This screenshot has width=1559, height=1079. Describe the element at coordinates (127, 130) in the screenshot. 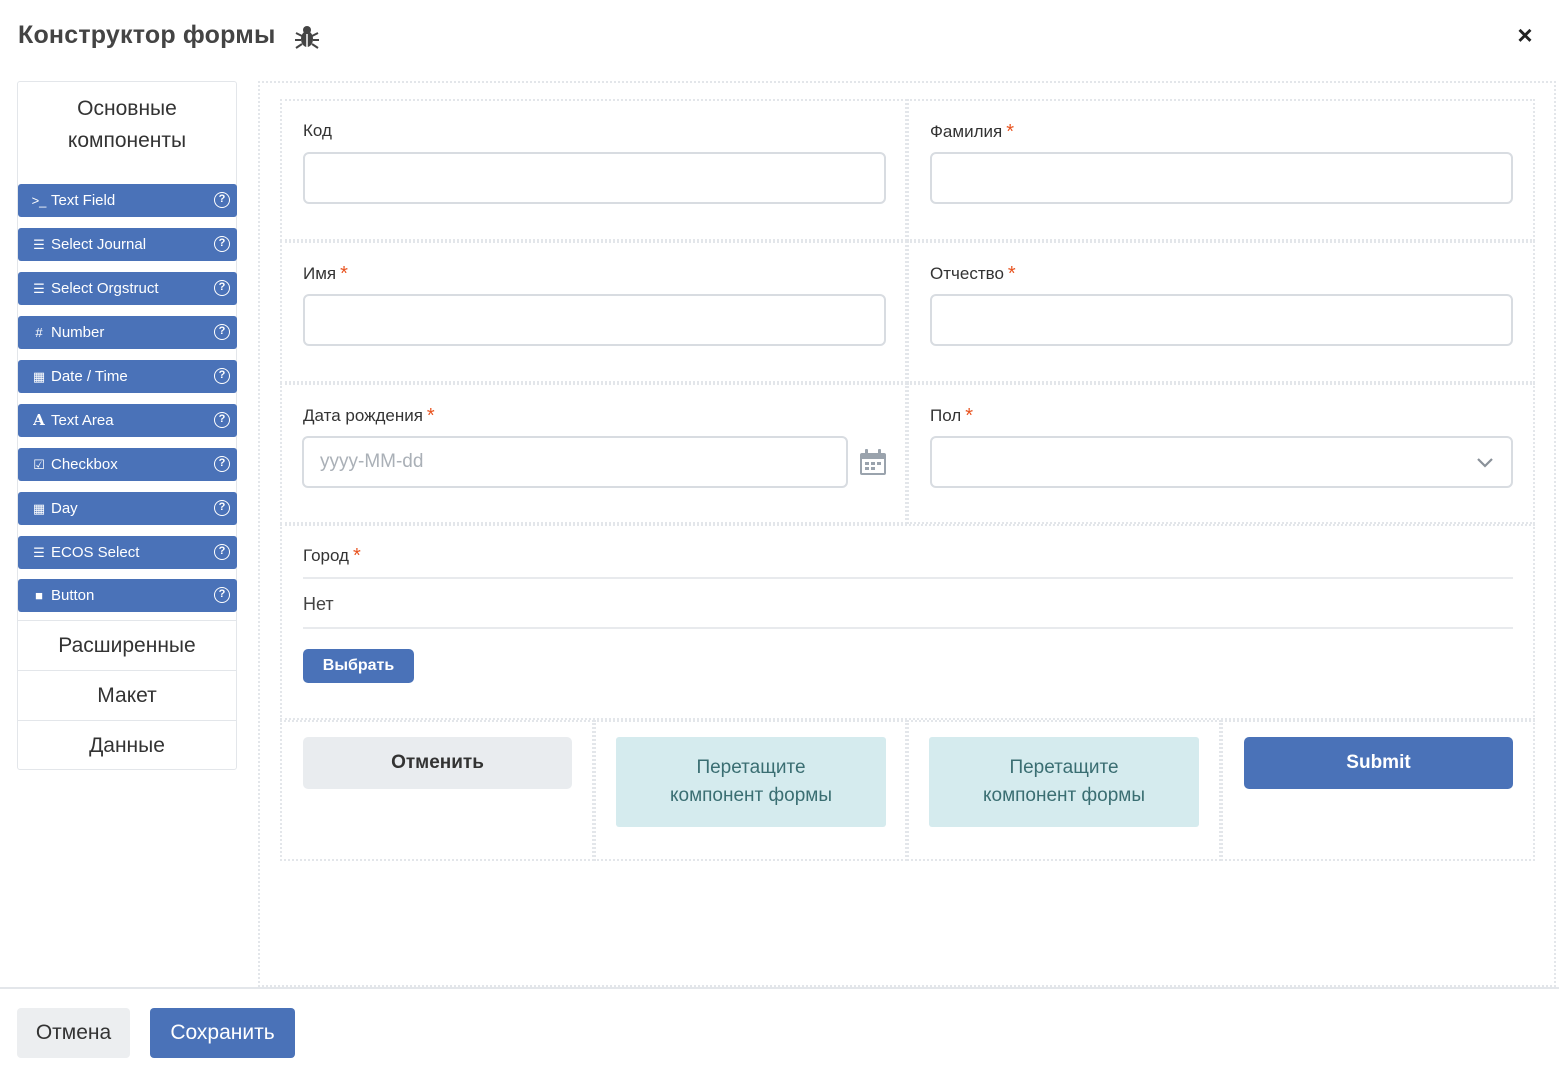

I see `sidebar-heading: Основные компоненты` at that location.